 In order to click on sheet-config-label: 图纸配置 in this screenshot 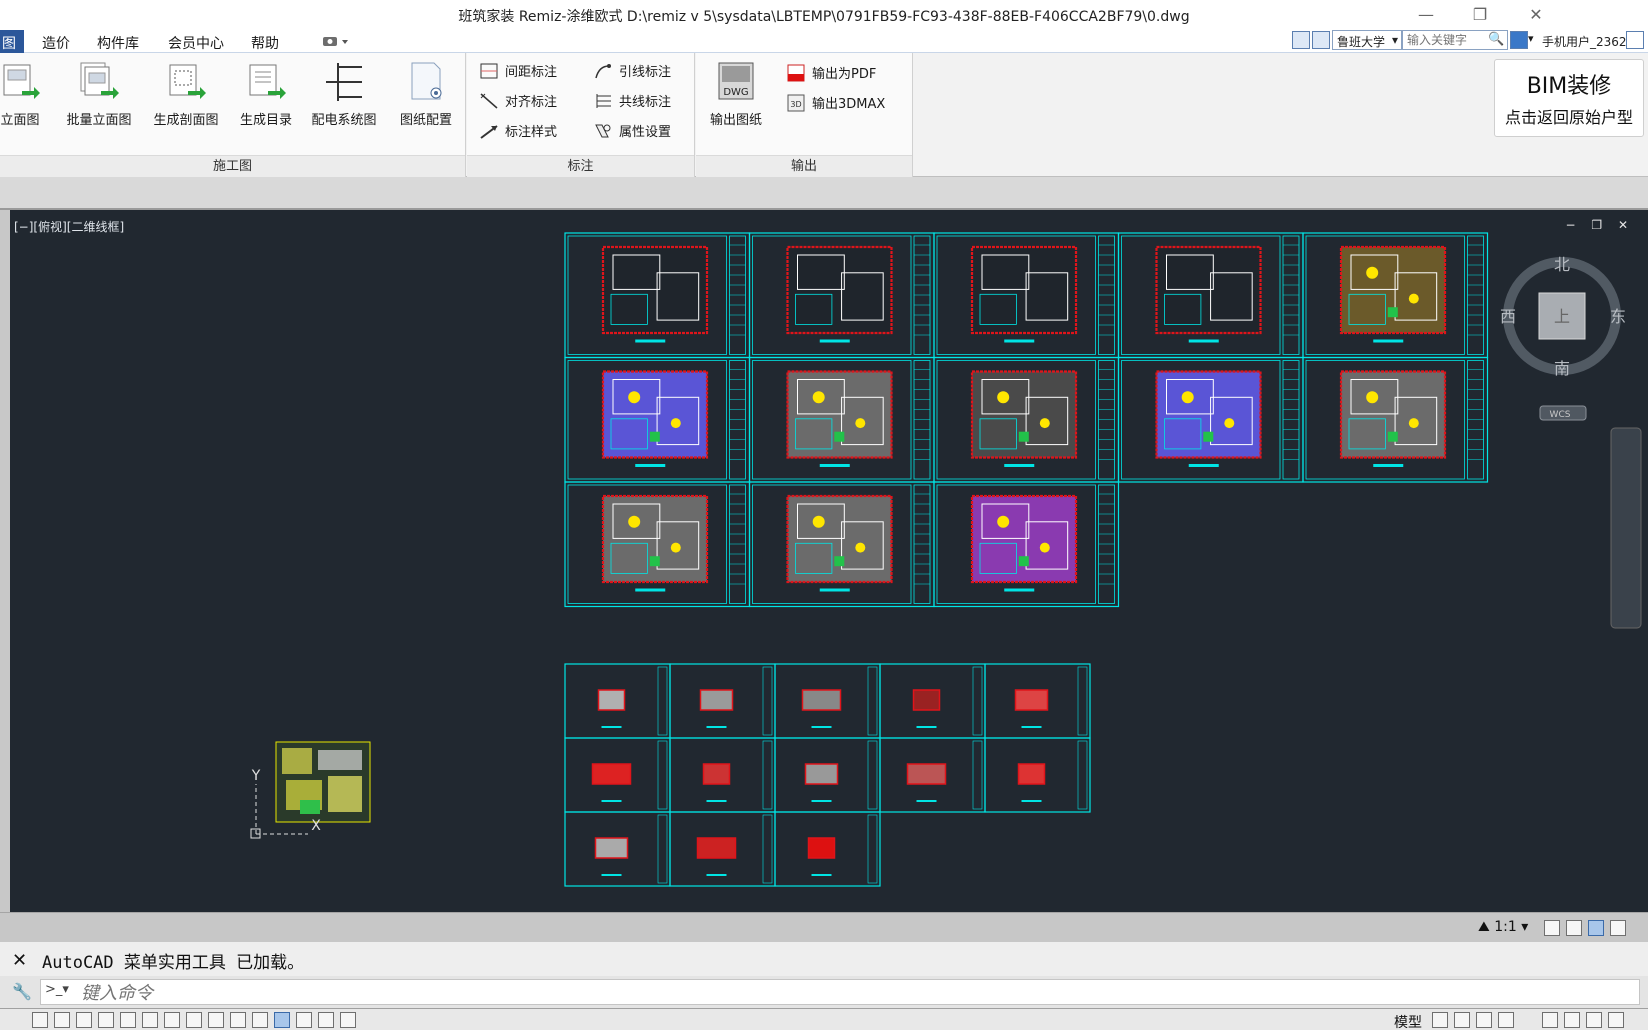, I will do `click(425, 120)`.